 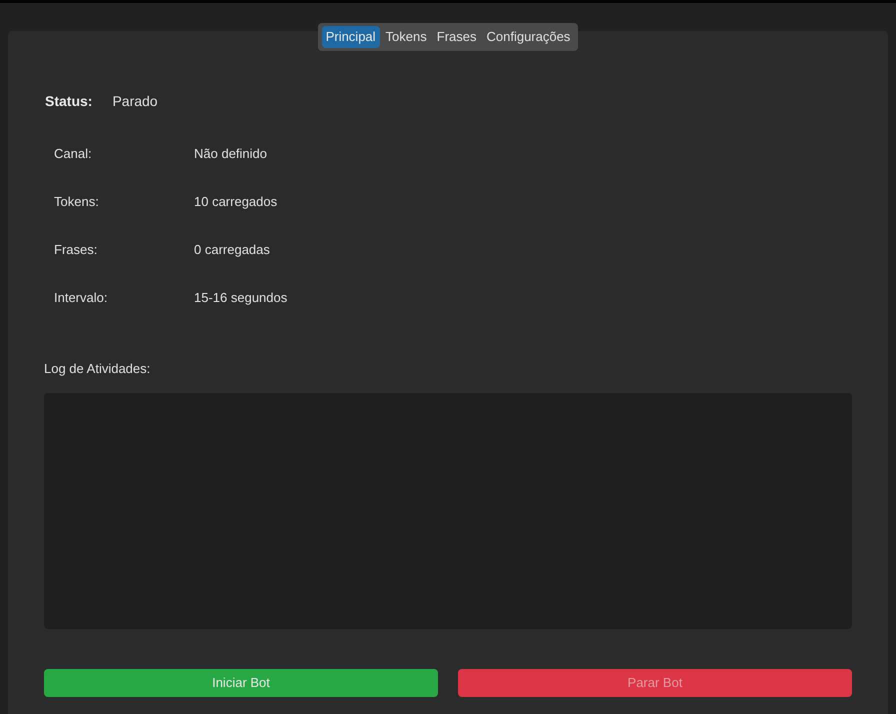 I want to click on tab: Frases, so click(x=456, y=37).